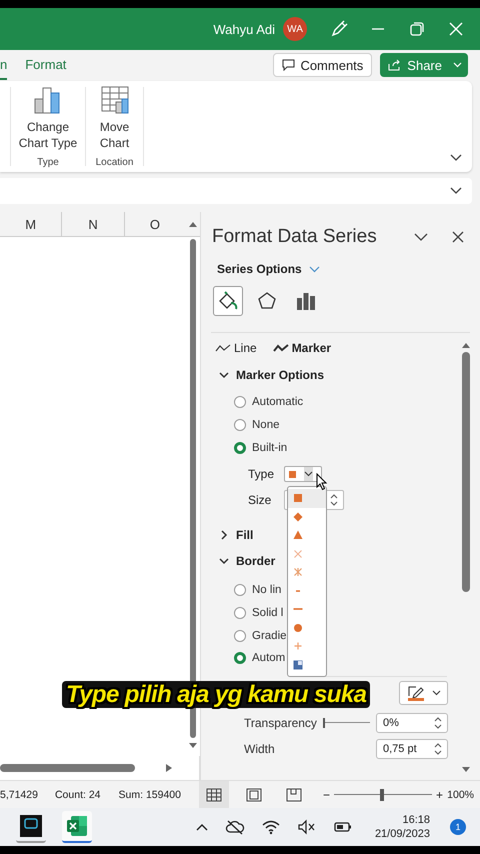 This screenshot has height=854, width=480. What do you see at coordinates (271, 375) in the screenshot?
I see `section-header: Marker Options` at bounding box center [271, 375].